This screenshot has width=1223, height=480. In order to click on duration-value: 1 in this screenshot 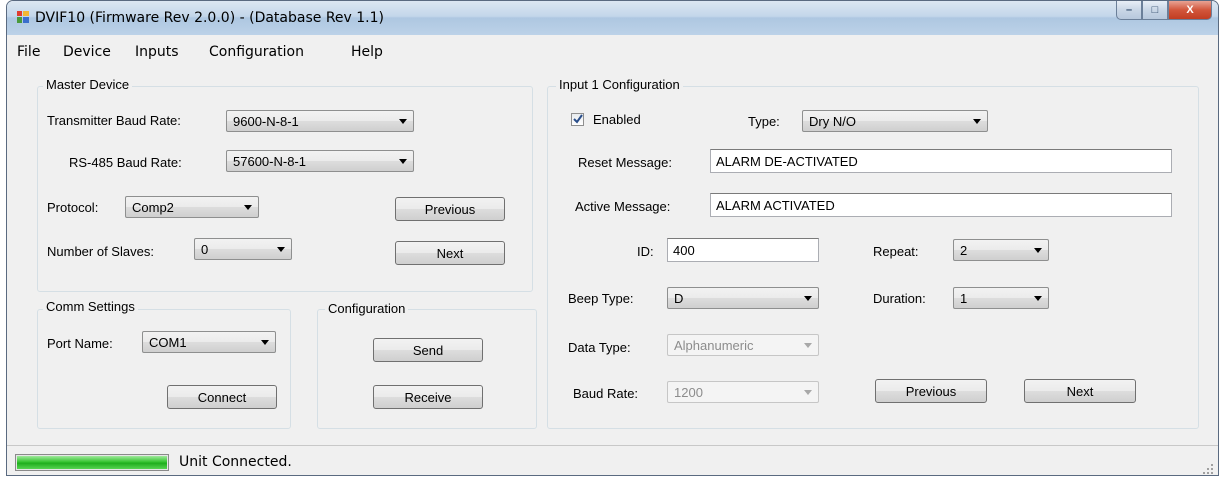, I will do `click(964, 298)`.